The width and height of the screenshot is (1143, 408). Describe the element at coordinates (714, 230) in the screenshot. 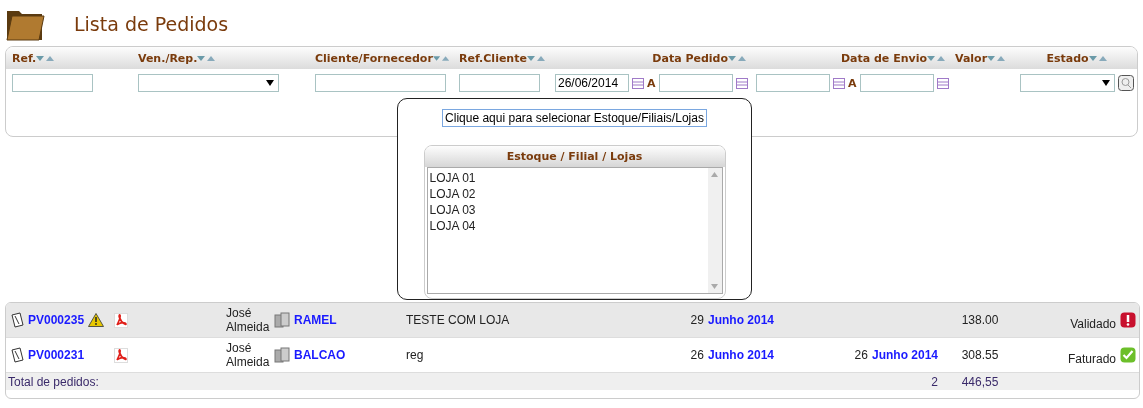

I see `scrollbar` at that location.